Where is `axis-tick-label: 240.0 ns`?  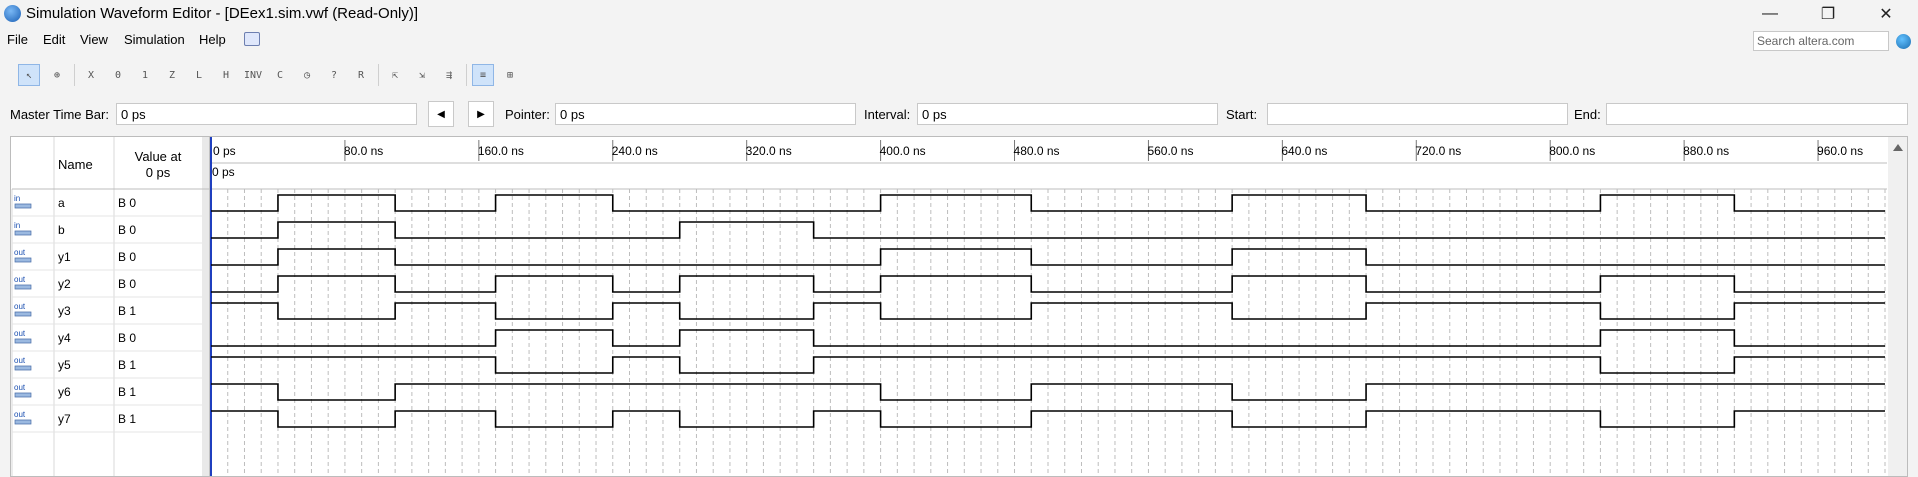
axis-tick-label: 240.0 ns is located at coordinates (635, 151).